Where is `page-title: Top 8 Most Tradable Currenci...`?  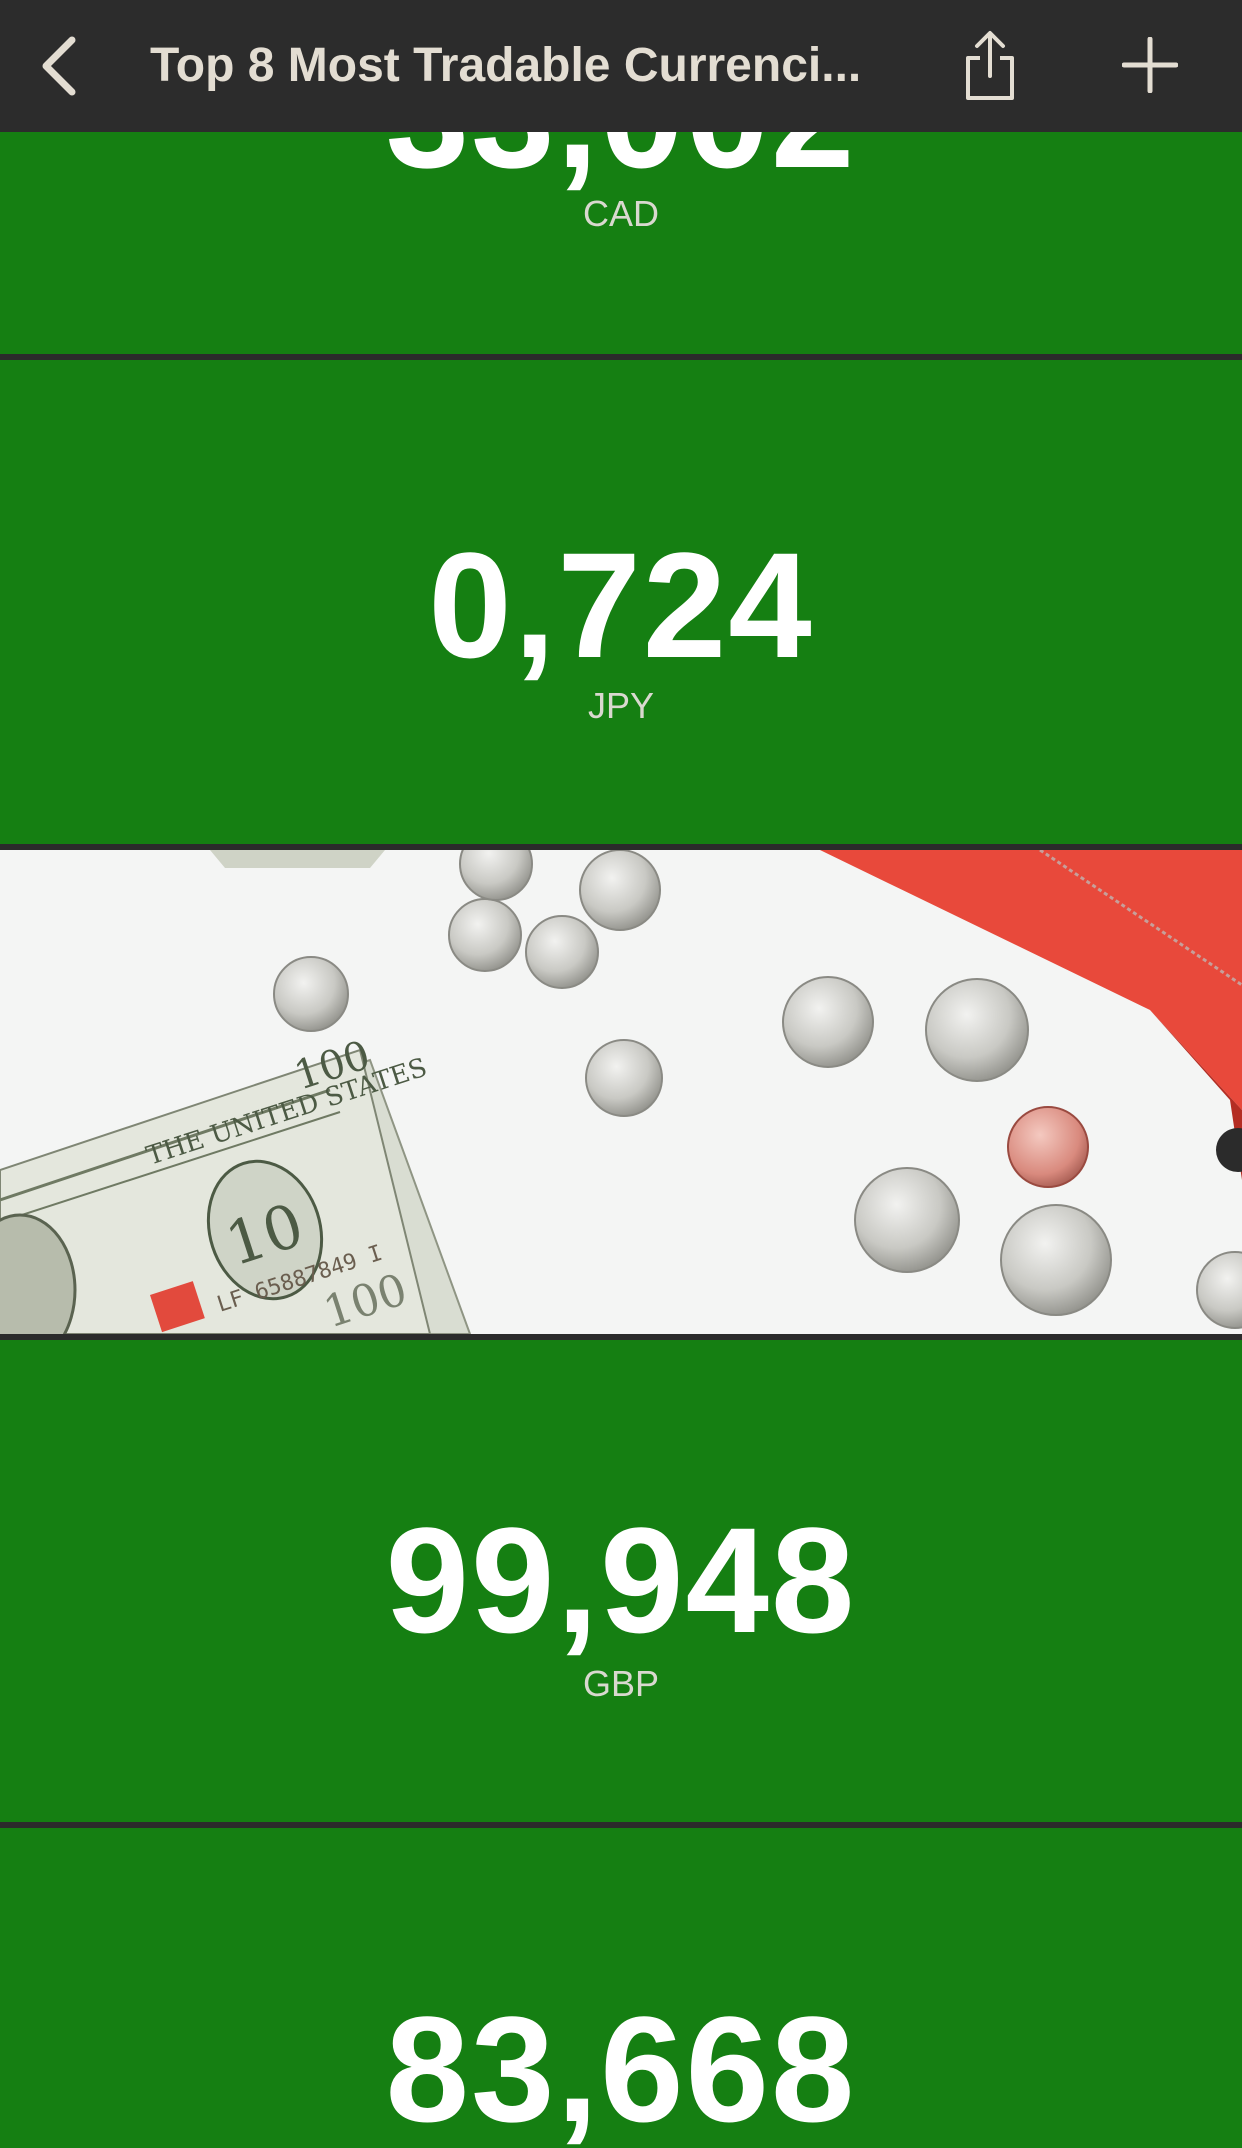
page-title: Top 8 Most Tradable Currenci... is located at coordinates (506, 65).